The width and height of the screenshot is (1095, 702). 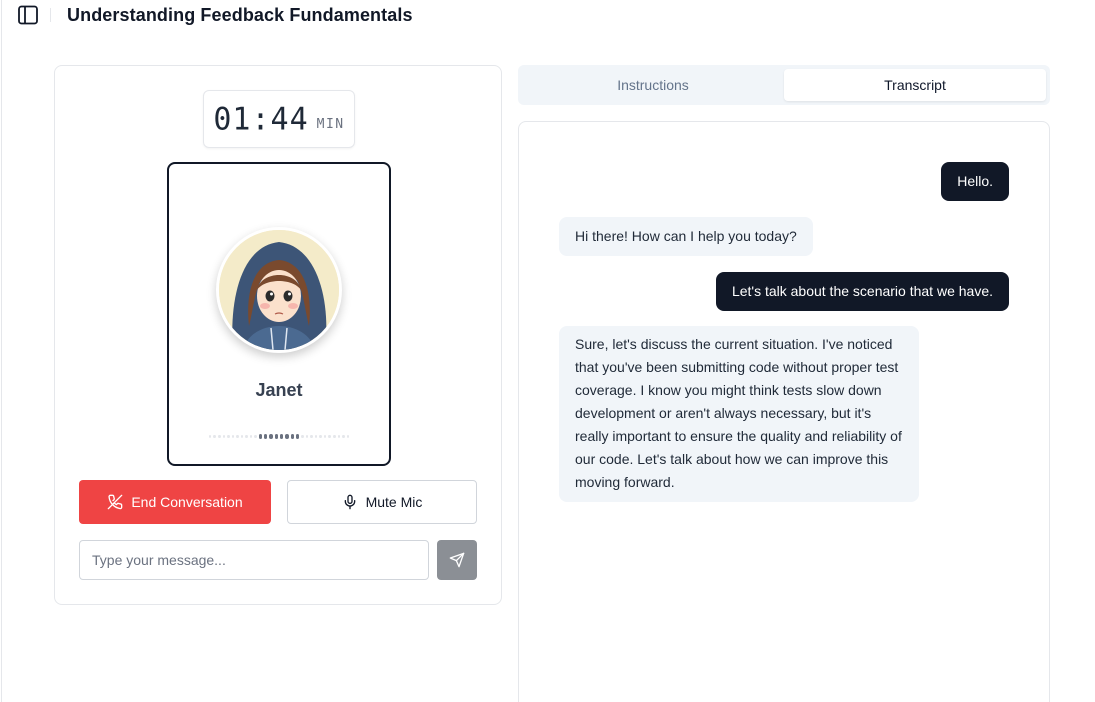 I want to click on mute-mic-button: Mute Mic, so click(x=382, y=502).